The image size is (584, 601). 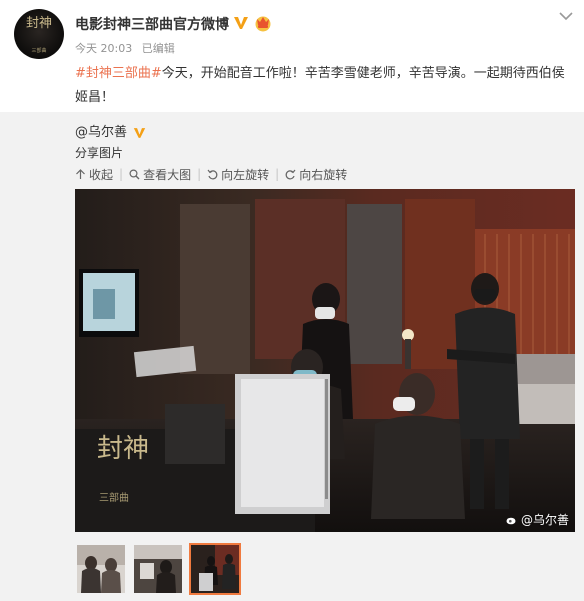 I want to click on rotate-left-icon, so click(x=212, y=174).